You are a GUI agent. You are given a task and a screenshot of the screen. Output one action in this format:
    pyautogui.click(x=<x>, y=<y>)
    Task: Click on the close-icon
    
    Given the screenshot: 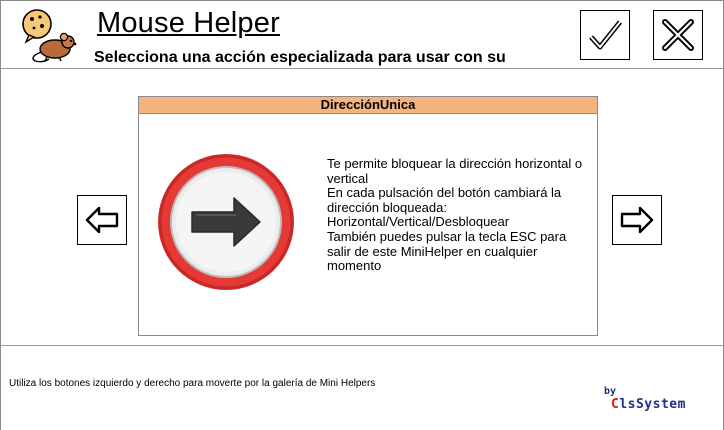 What is the action you would take?
    pyautogui.click(x=678, y=35)
    